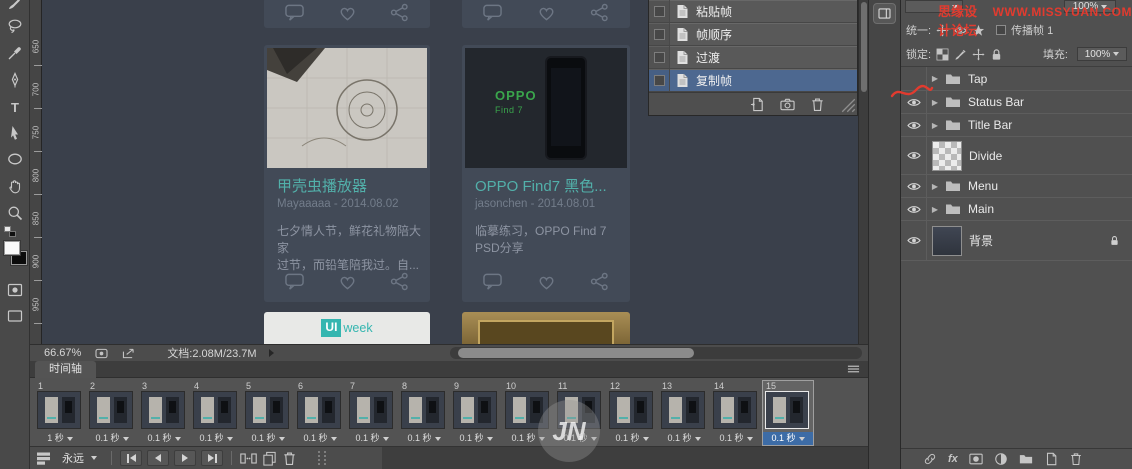  I want to click on ellipse-tool-icon, so click(15, 159).